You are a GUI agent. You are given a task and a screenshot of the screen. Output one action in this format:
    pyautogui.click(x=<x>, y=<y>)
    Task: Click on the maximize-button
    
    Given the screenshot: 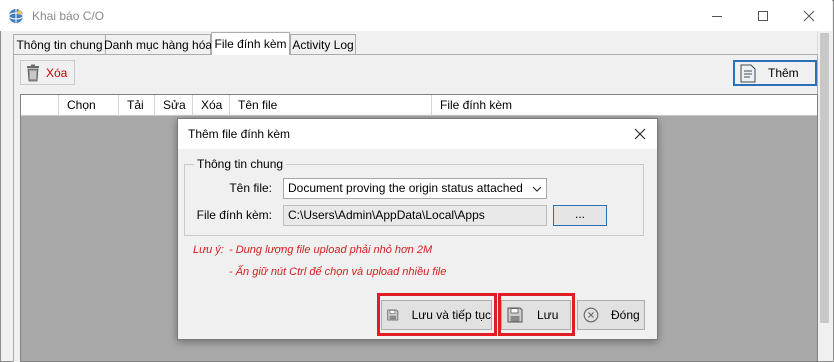 What is the action you would take?
    pyautogui.click(x=763, y=16)
    